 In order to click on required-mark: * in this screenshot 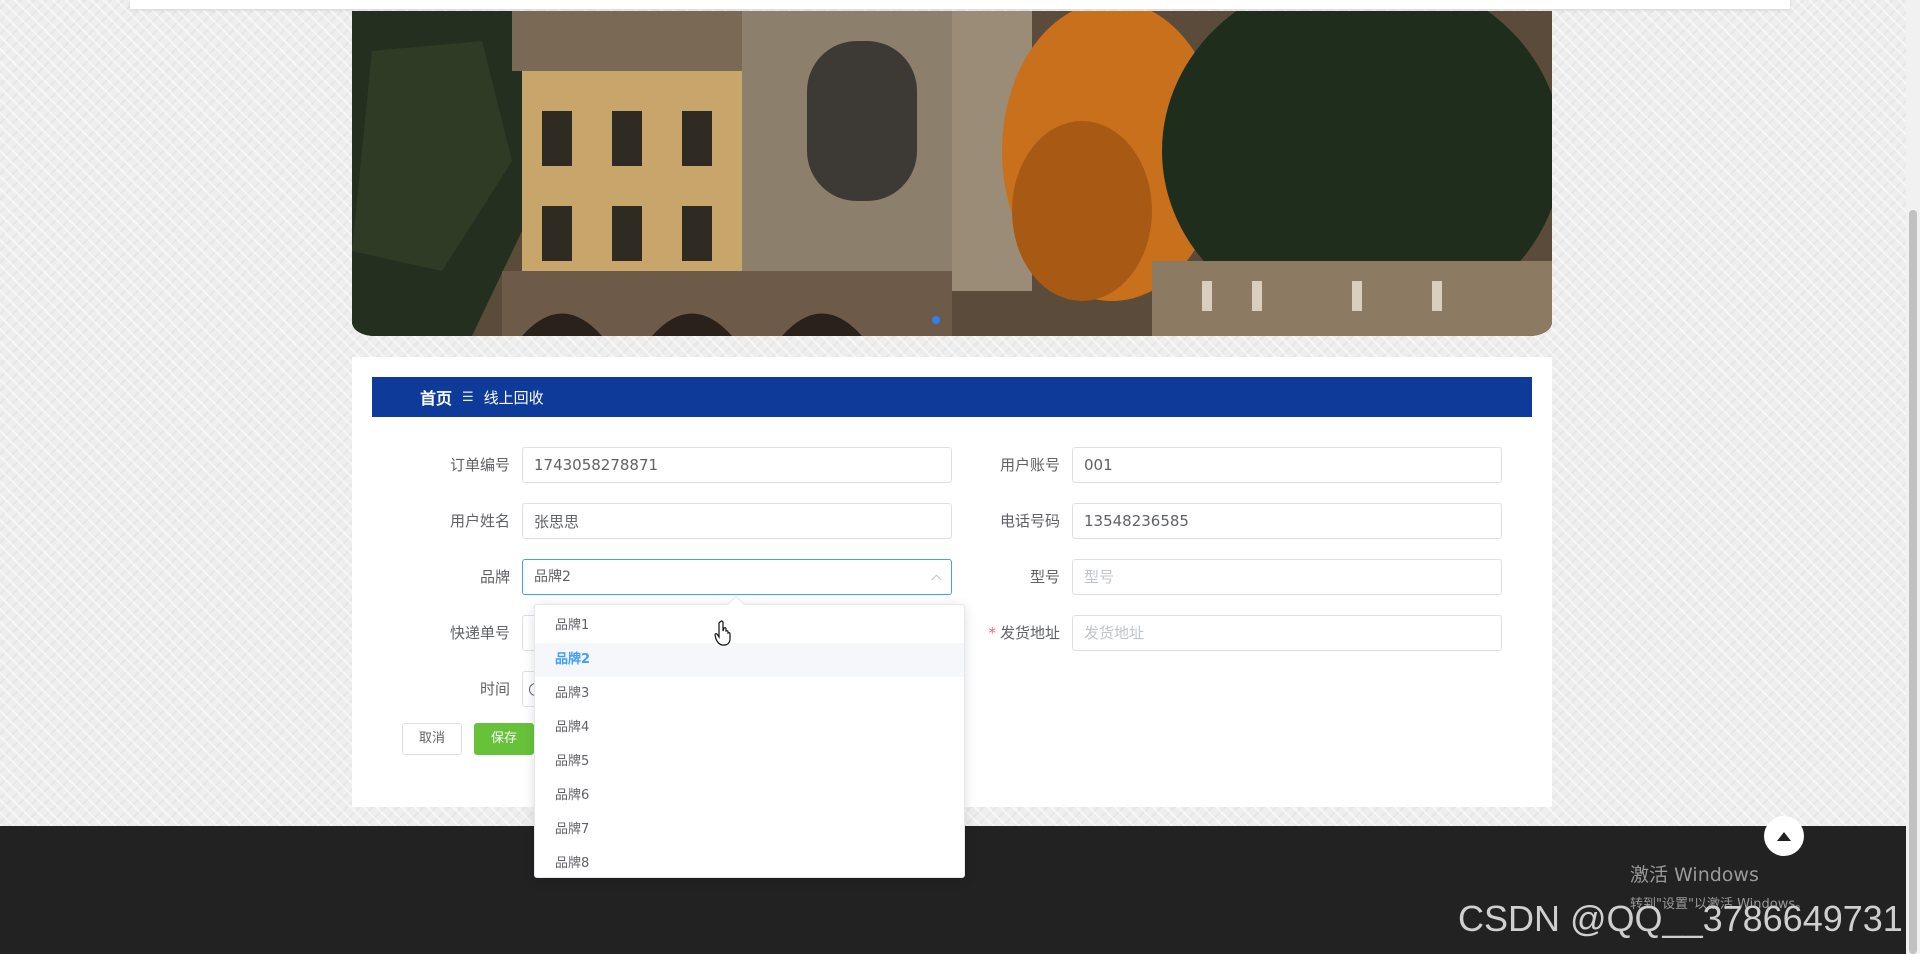, I will do `click(992, 633)`.